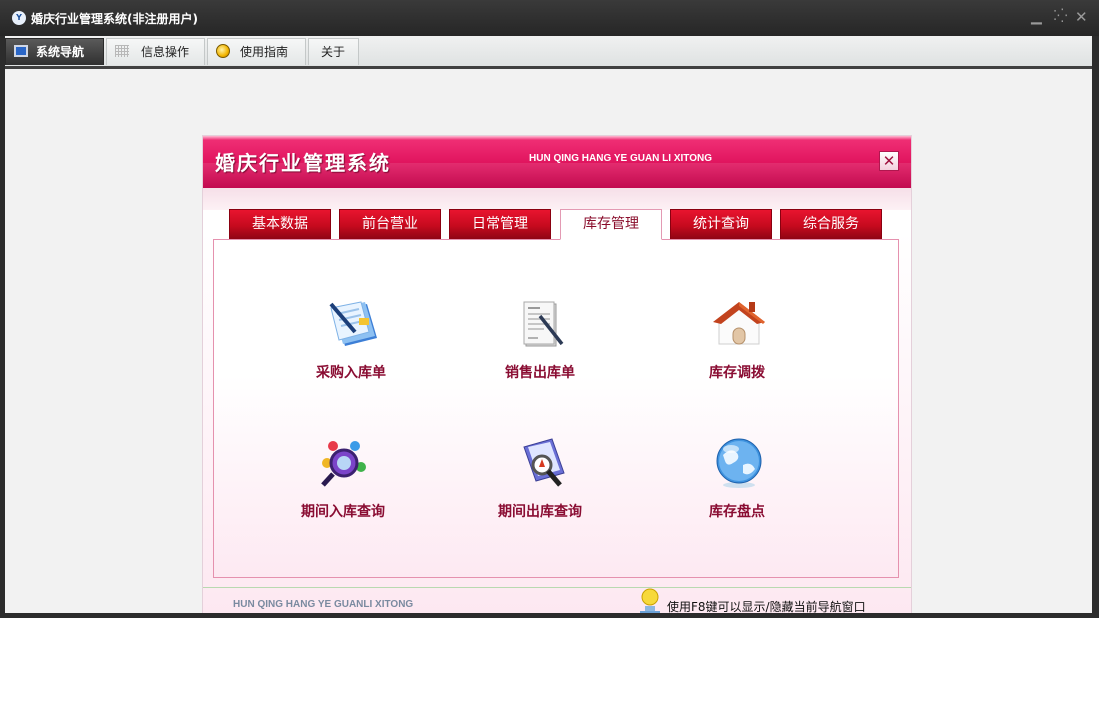  I want to click on period-inbound-query-item: 期间入库查询, so click(343, 487).